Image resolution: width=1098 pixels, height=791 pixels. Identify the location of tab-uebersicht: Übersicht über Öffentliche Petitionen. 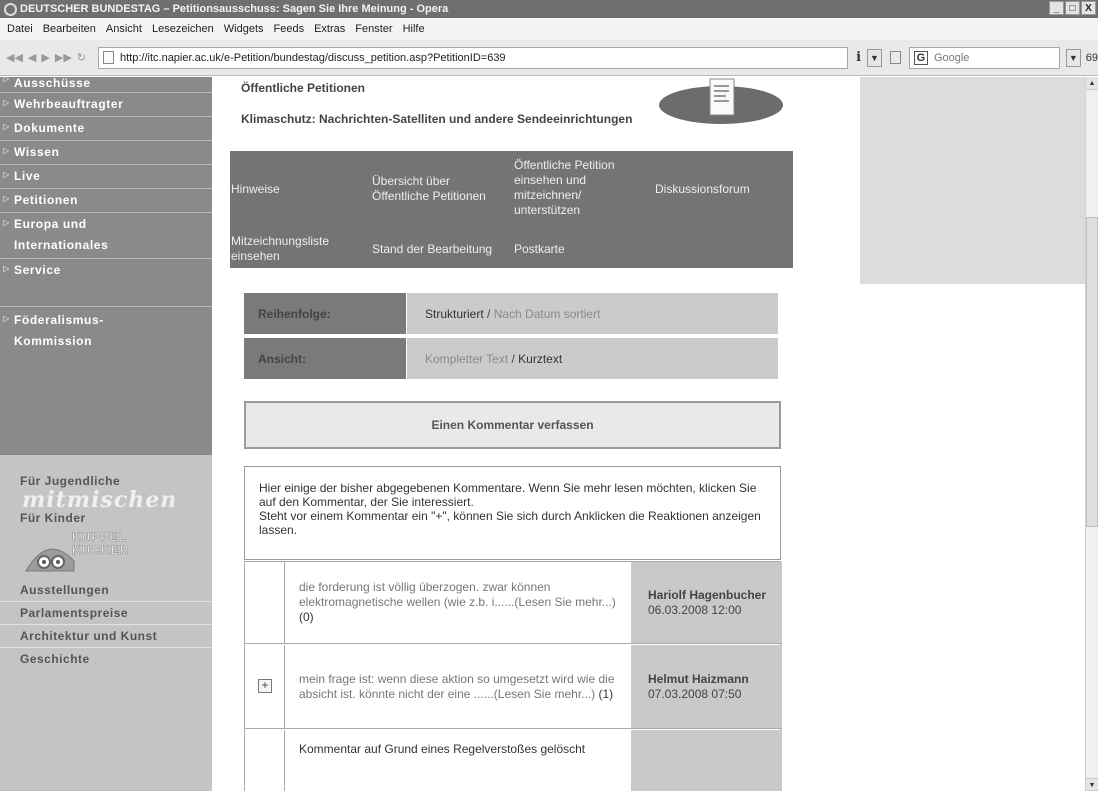
(440, 189).